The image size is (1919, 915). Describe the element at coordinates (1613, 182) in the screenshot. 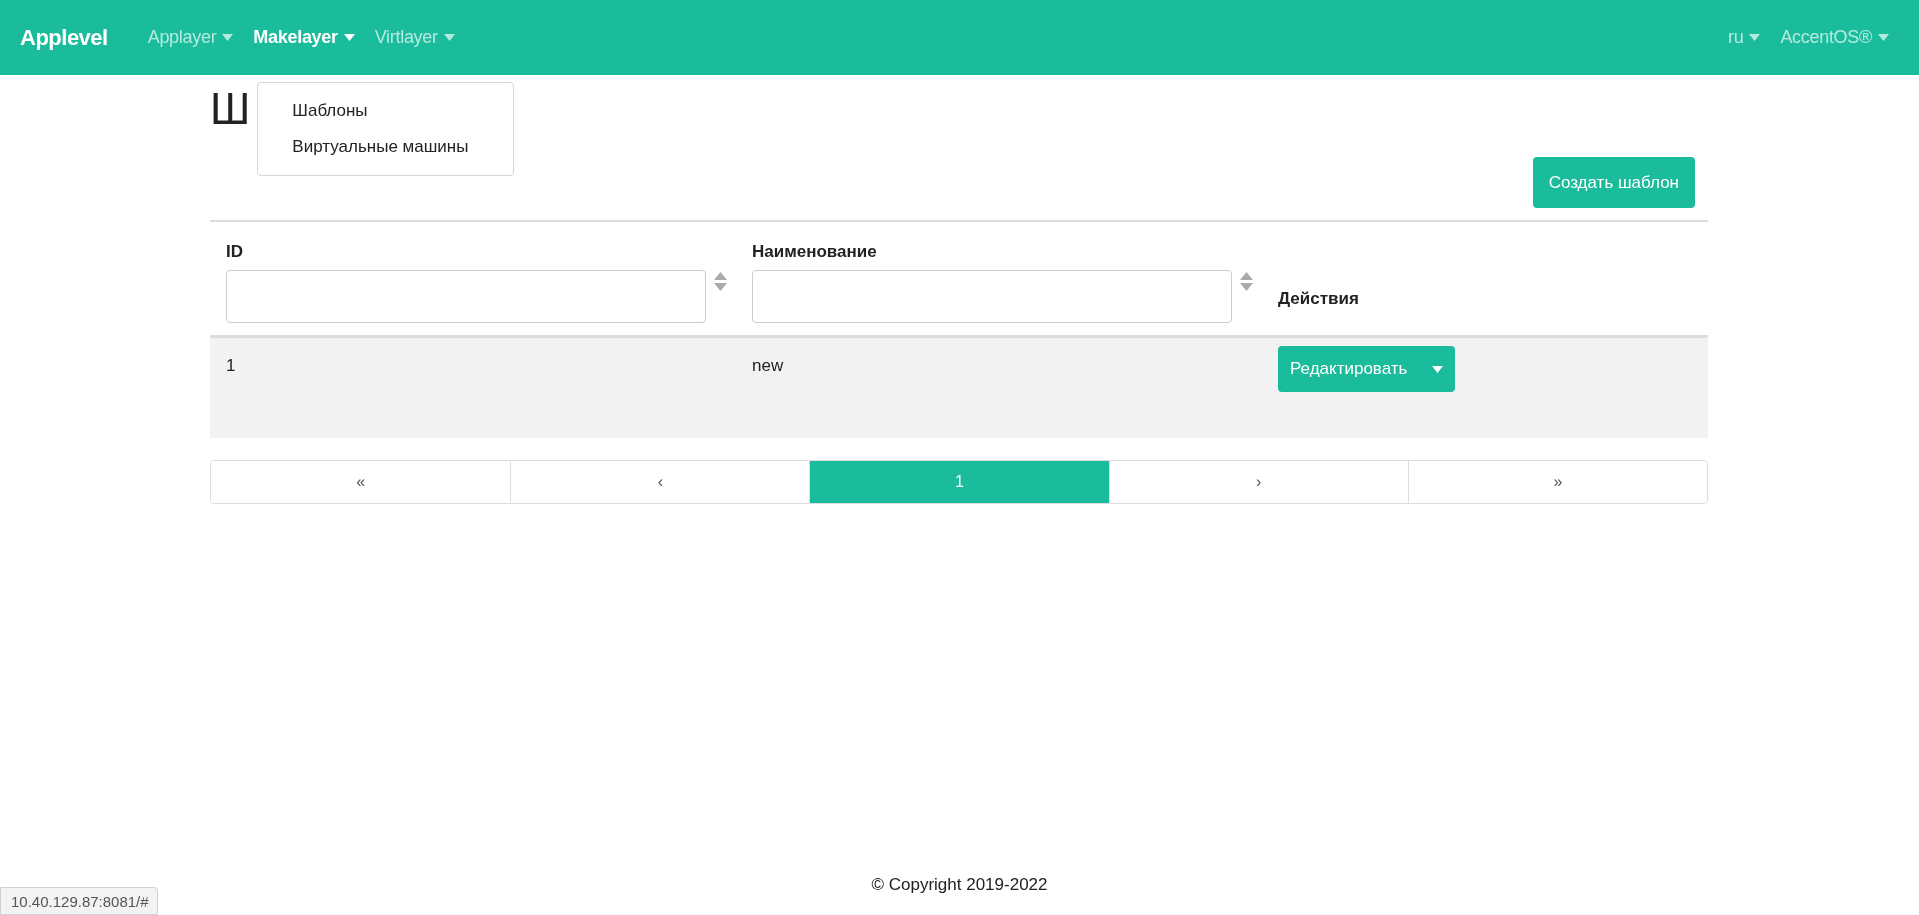

I see `create-button: Создать шаблон` at that location.